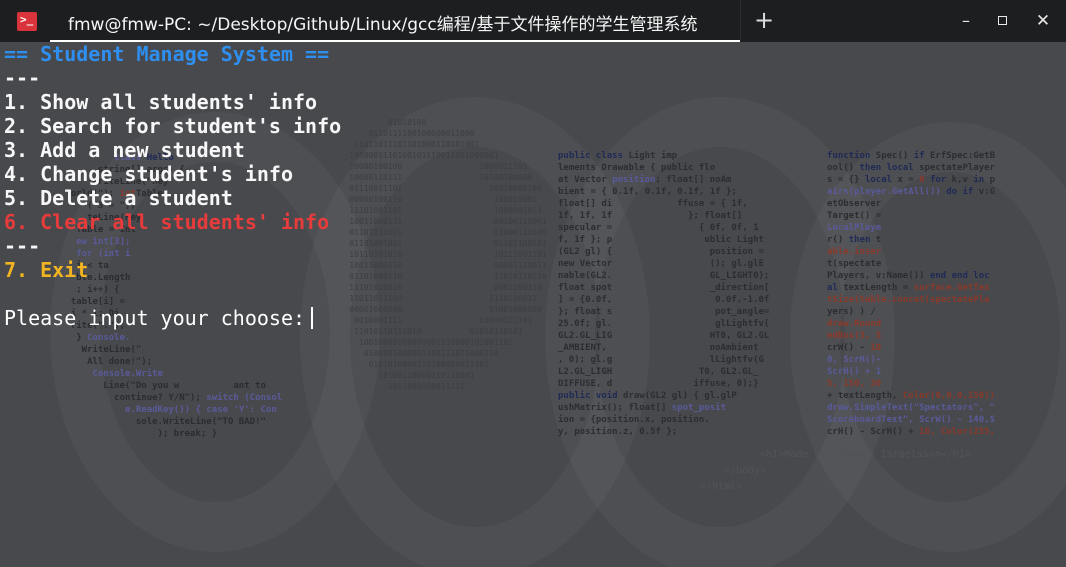 The width and height of the screenshot is (1066, 567). I want to click on menu-option-search: 2. Search for student's info, so click(173, 126).